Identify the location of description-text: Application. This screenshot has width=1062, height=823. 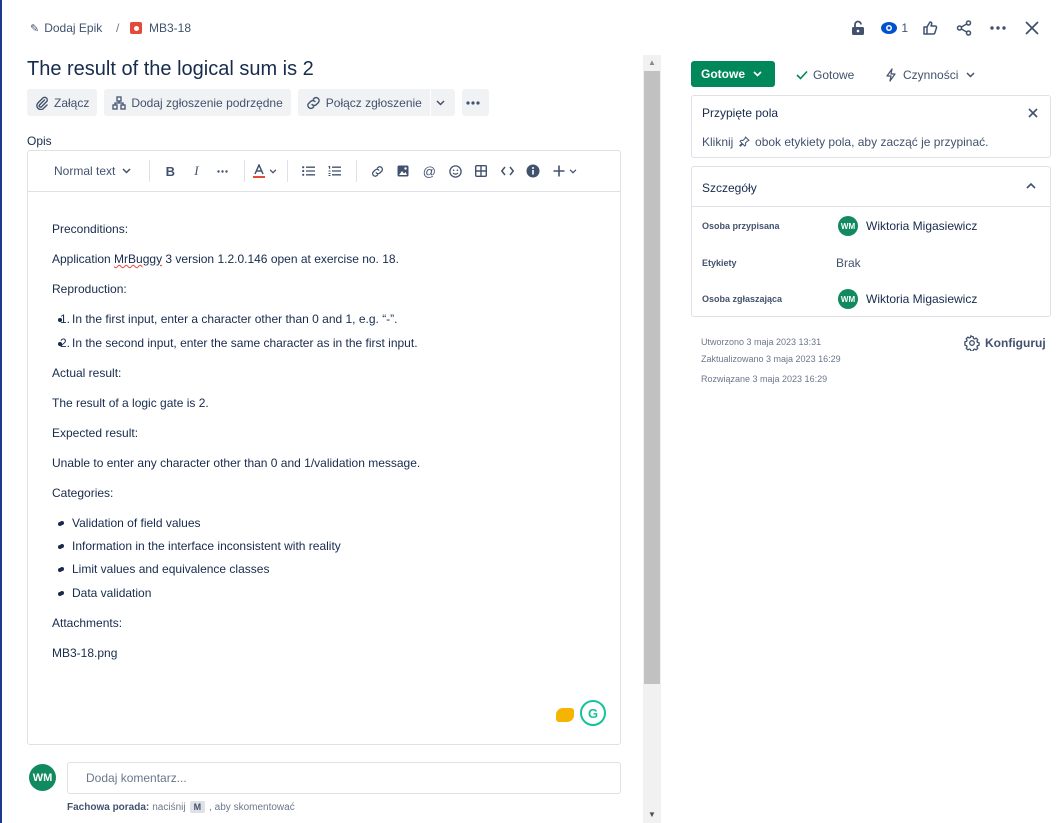
(83, 259).